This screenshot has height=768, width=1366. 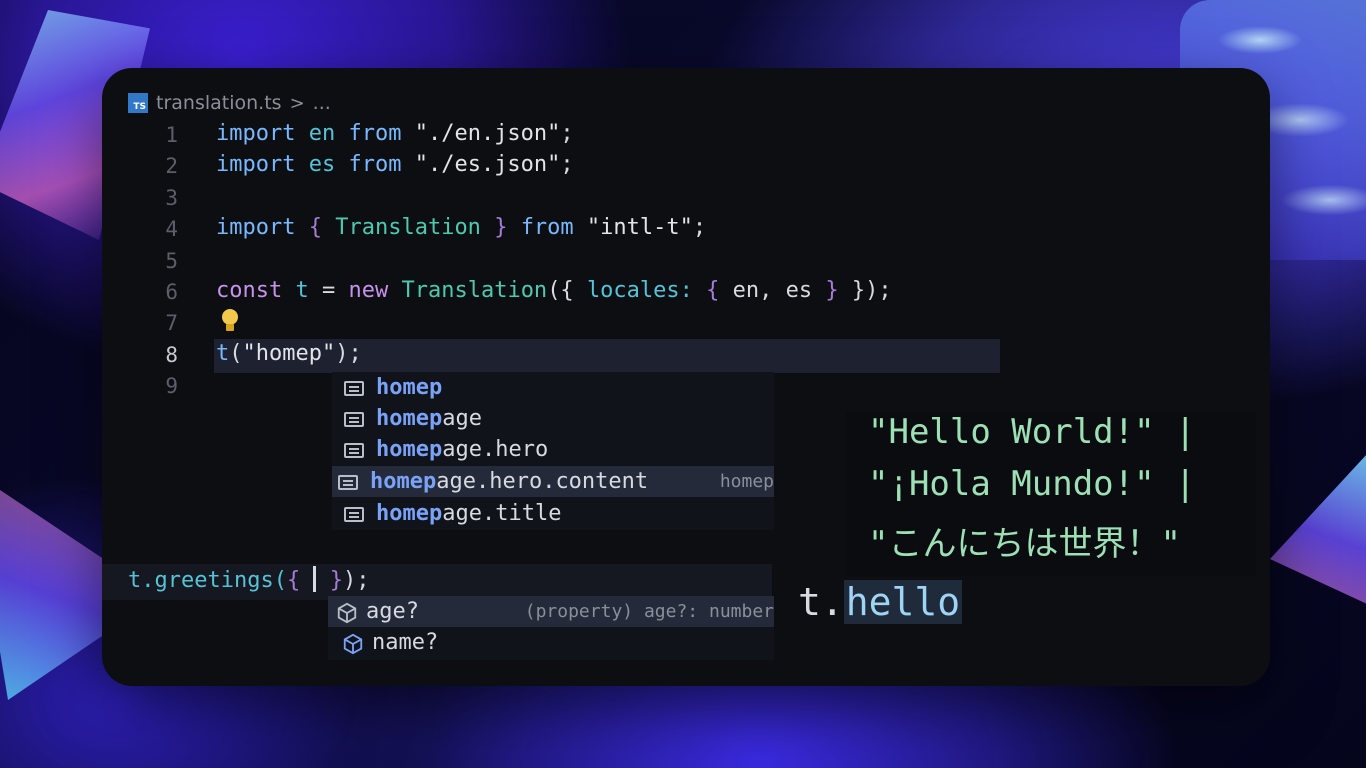 What do you see at coordinates (772, 290) in the screenshot?
I see `identifier: en, es` at bounding box center [772, 290].